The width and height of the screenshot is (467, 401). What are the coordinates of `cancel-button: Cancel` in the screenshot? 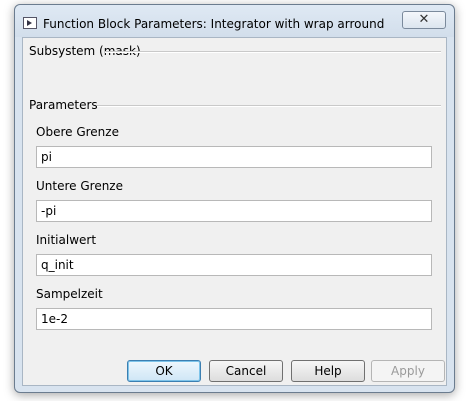 It's located at (246, 371).